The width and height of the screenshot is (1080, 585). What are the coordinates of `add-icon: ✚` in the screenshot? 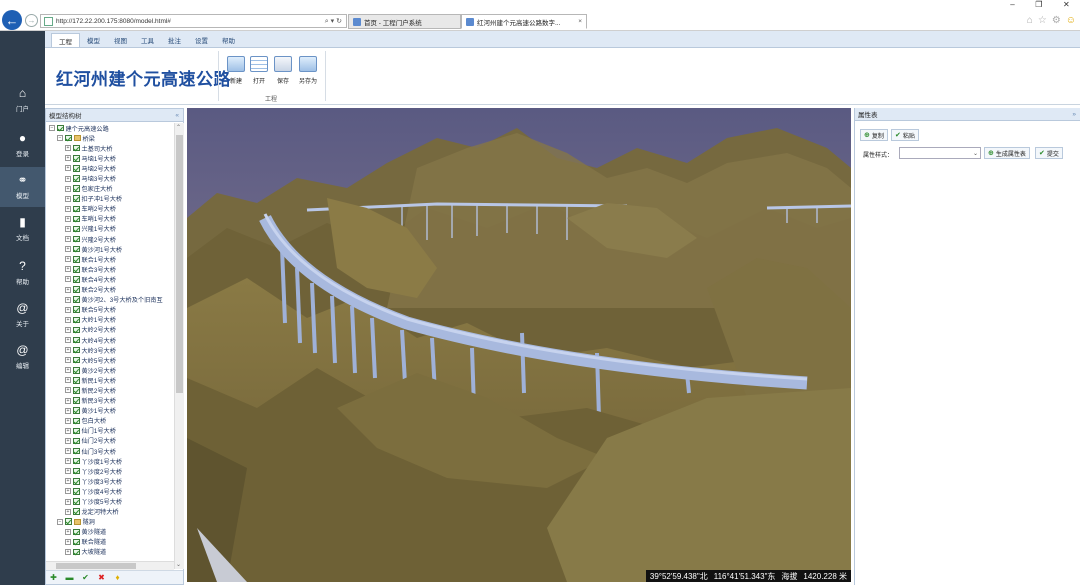 It's located at (53, 577).